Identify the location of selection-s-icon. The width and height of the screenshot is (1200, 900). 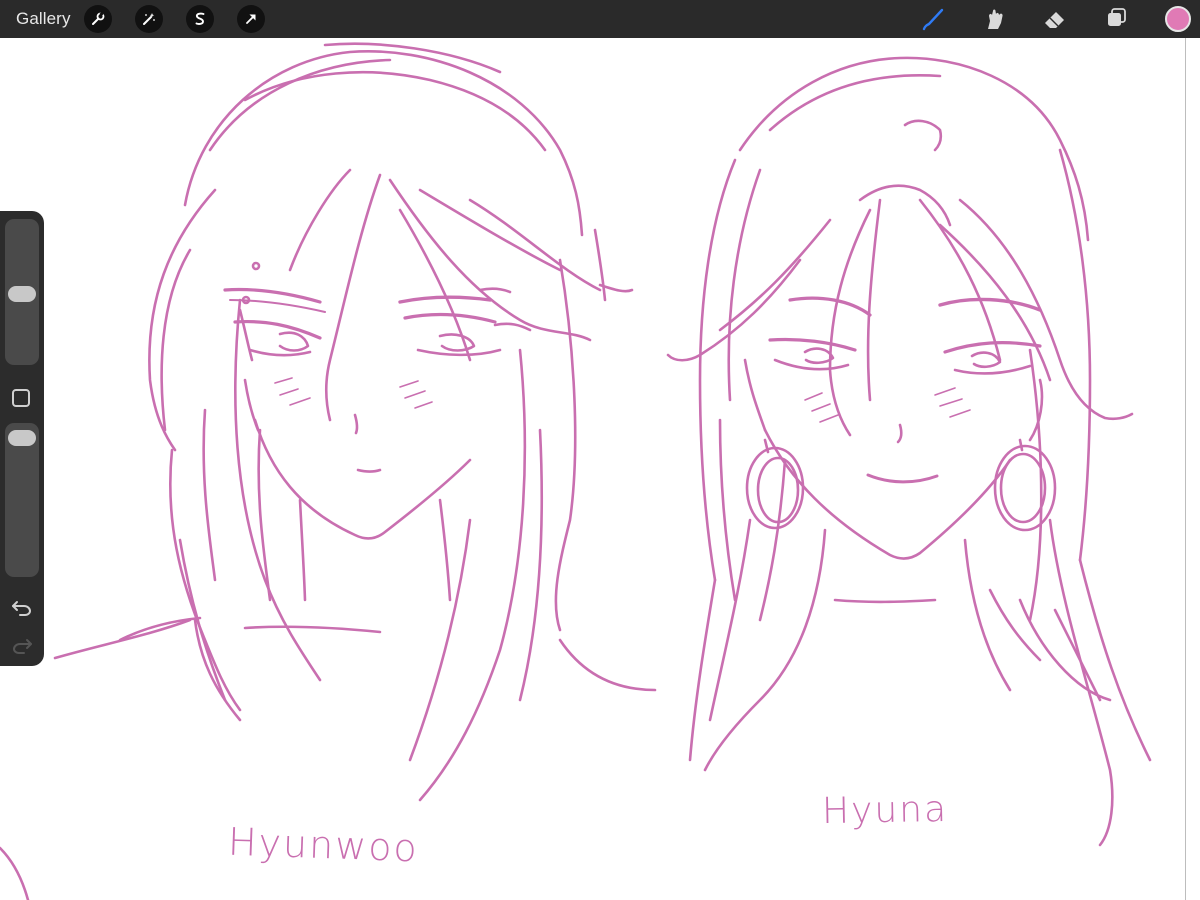
(200, 18).